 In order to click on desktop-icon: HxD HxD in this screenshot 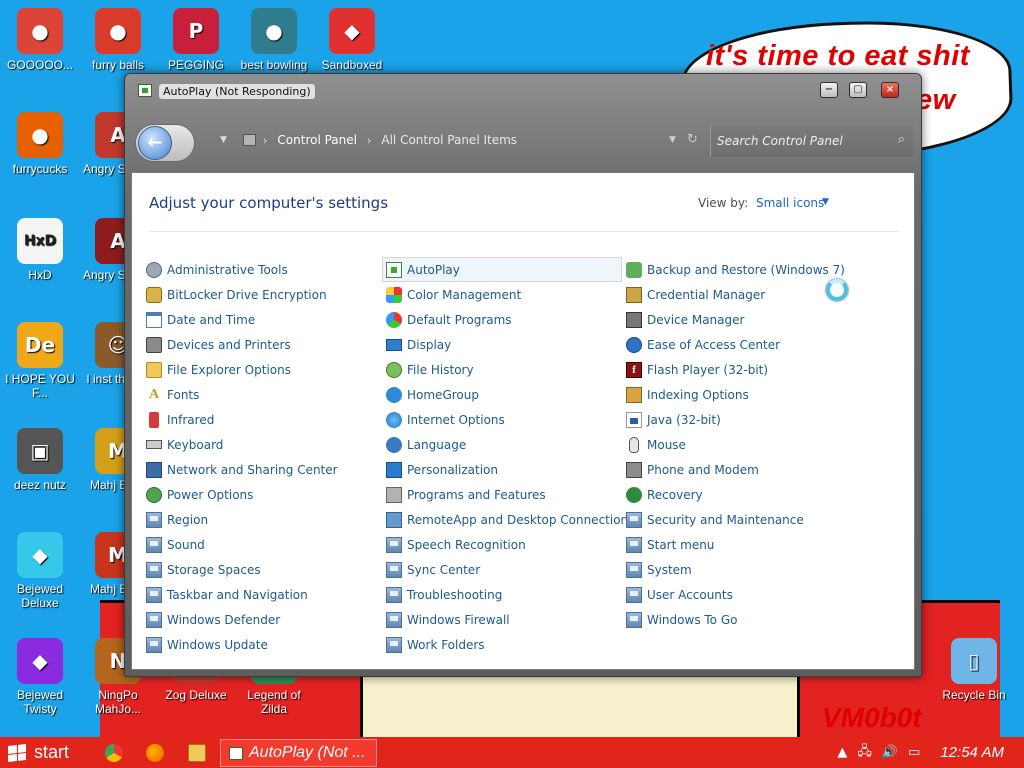, I will do `click(40, 250)`.